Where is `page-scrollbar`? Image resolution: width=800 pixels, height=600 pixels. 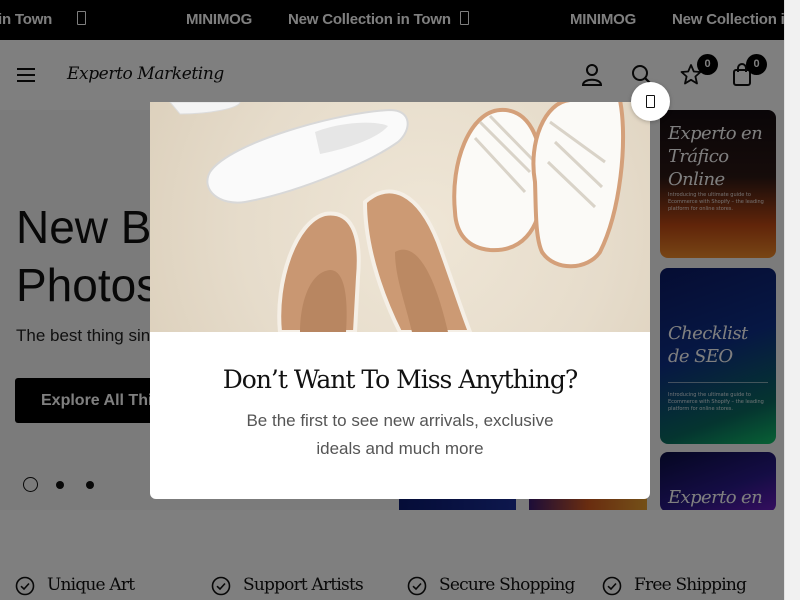 page-scrollbar is located at coordinates (792, 300).